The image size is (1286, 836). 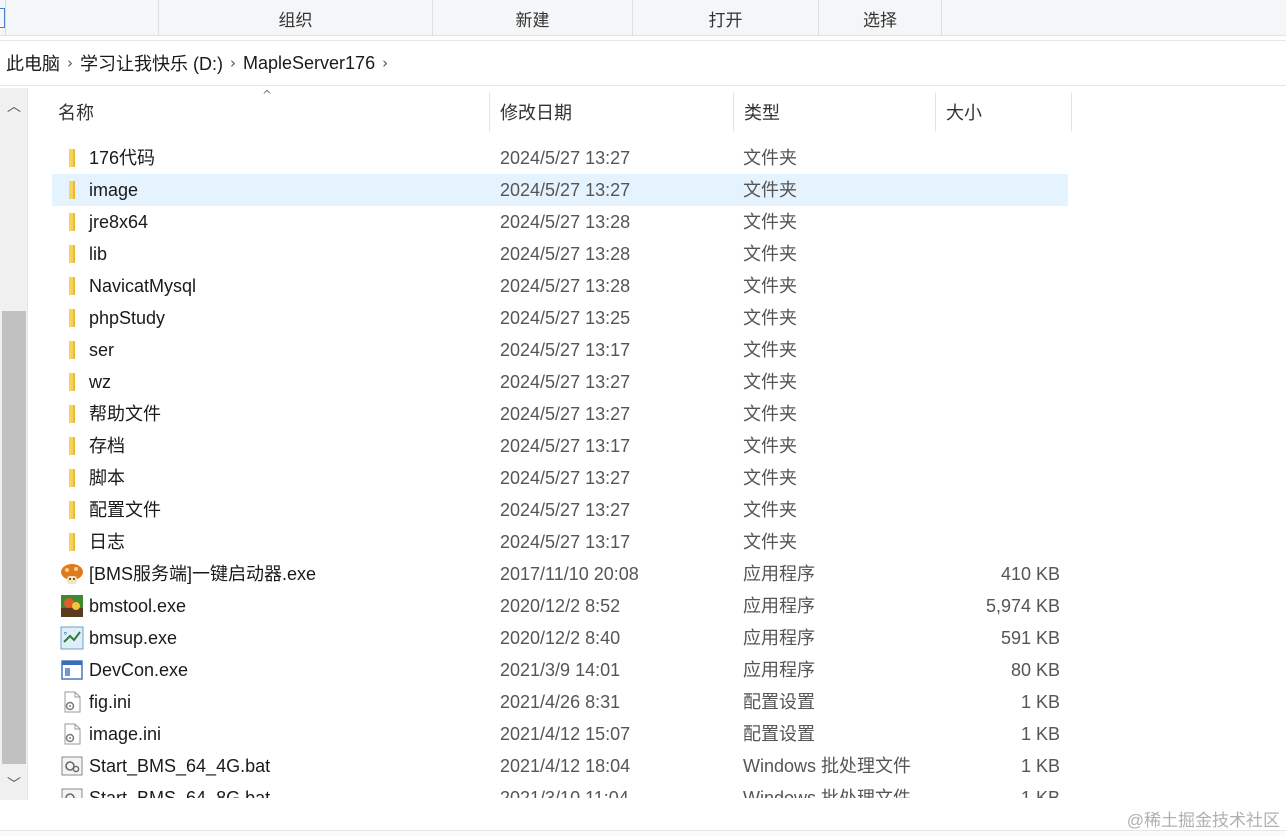 What do you see at coordinates (827, 766) in the screenshot?
I see `file-type: Windows 批处理文件` at bounding box center [827, 766].